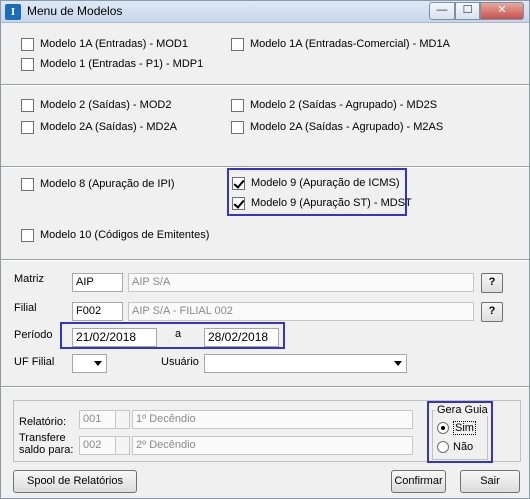 This screenshot has height=499, width=530. What do you see at coordinates (347, 127) in the screenshot?
I see `checkbox-m2as-label: Modelo 2A (Saídas - Agrupado) - M2AS` at bounding box center [347, 127].